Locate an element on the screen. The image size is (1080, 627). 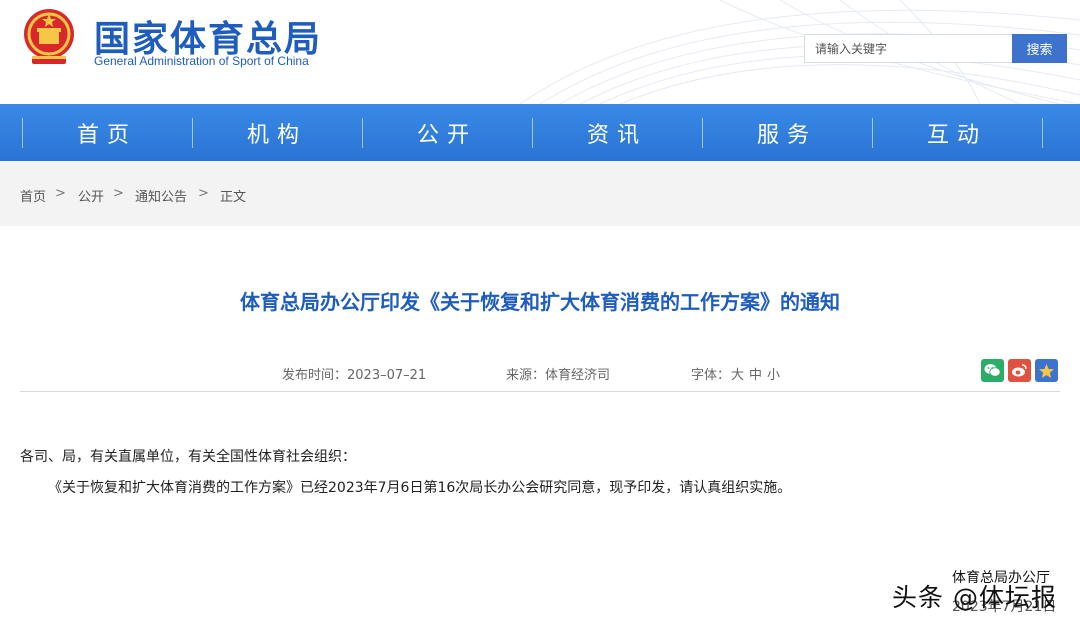
search-button: 搜索 is located at coordinates (1039, 48).